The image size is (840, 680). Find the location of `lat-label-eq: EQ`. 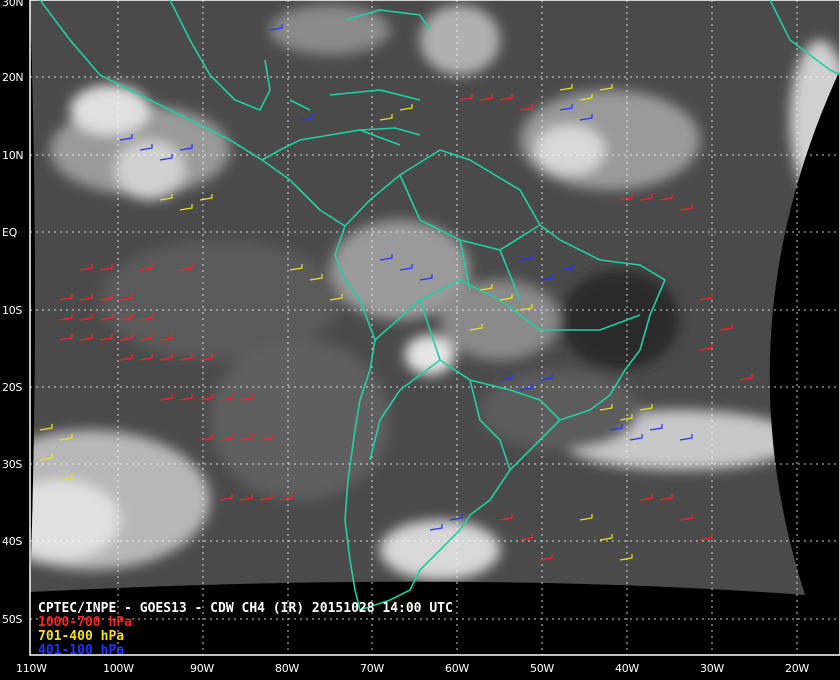

lat-label-eq: EQ is located at coordinates (10, 232).